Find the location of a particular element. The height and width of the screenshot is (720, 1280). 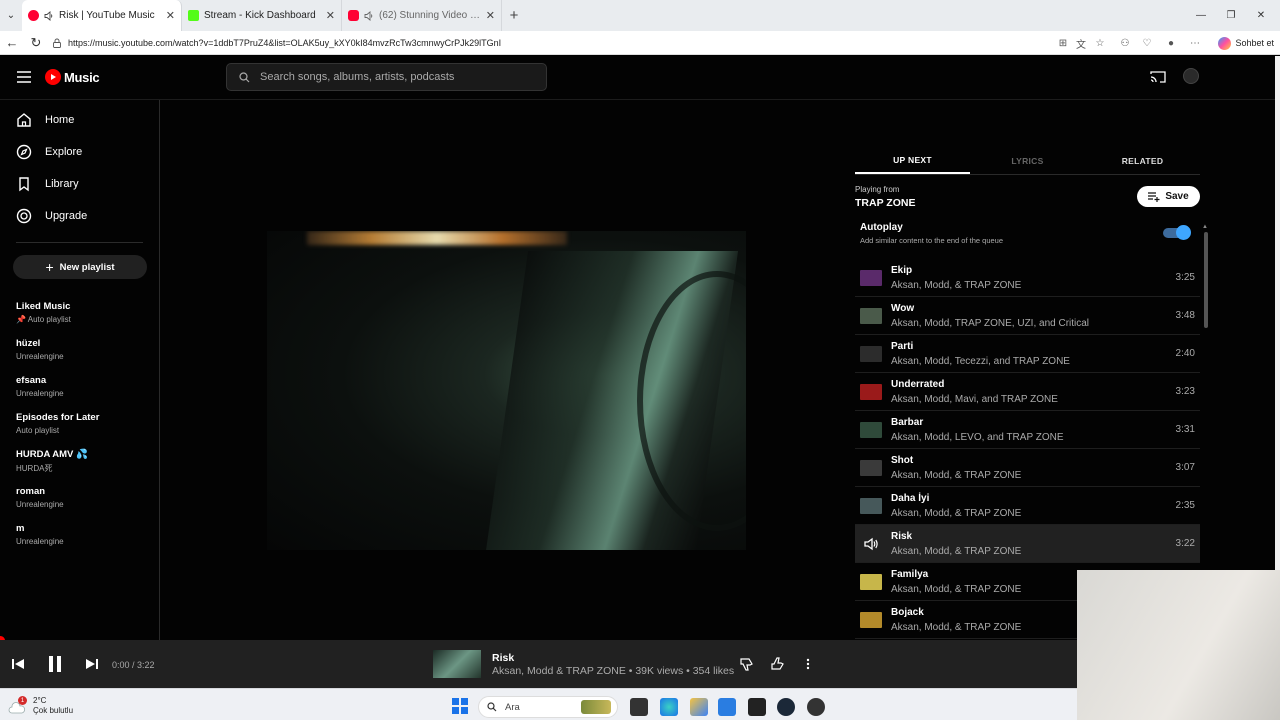

copilot-icon is located at coordinates (1225, 43).